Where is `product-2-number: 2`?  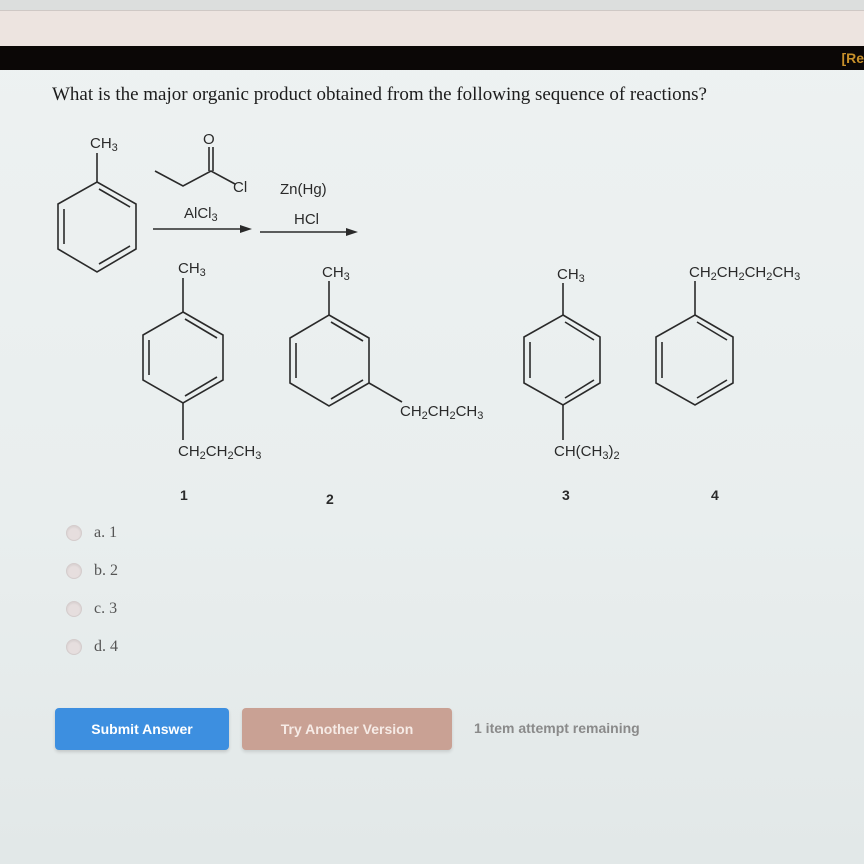 product-2-number: 2 is located at coordinates (330, 499).